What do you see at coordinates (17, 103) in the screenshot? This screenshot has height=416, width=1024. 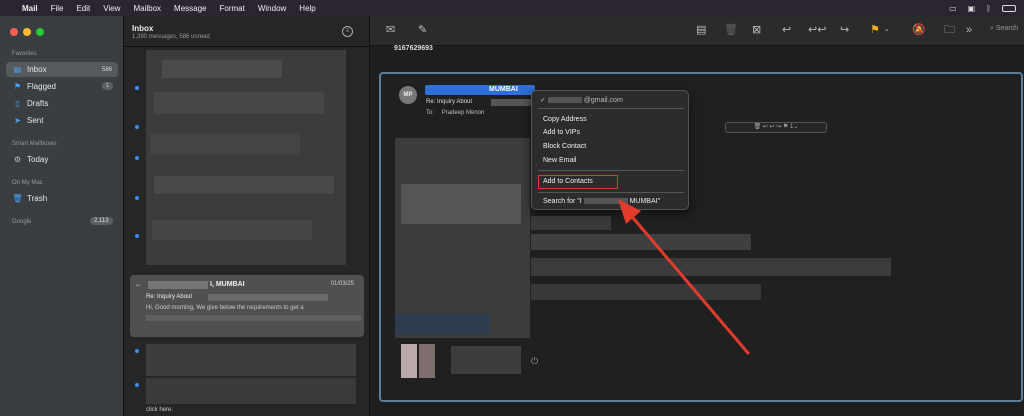 I see `document-icon: ▯` at bounding box center [17, 103].